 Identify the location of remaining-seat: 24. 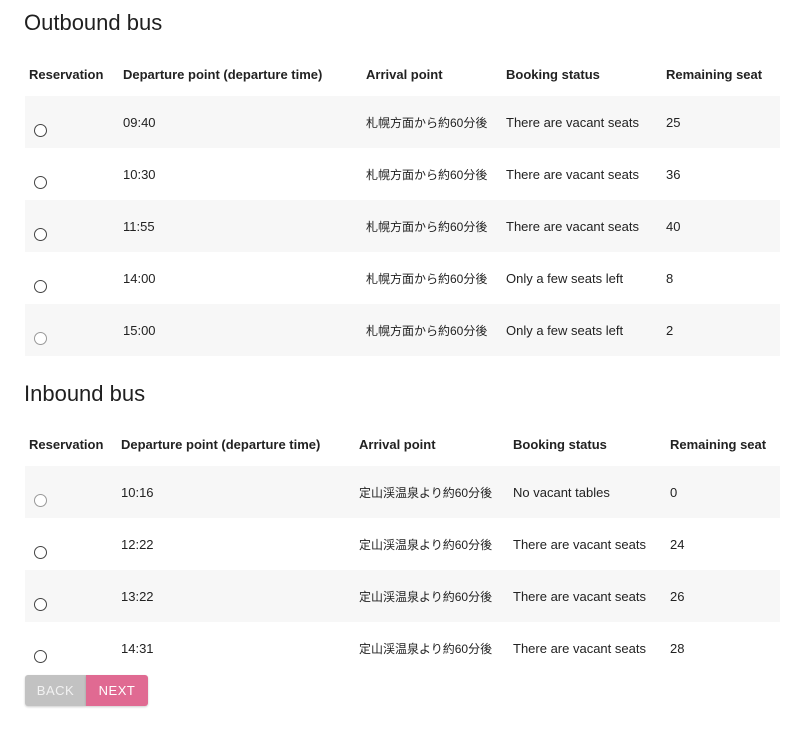
(723, 544).